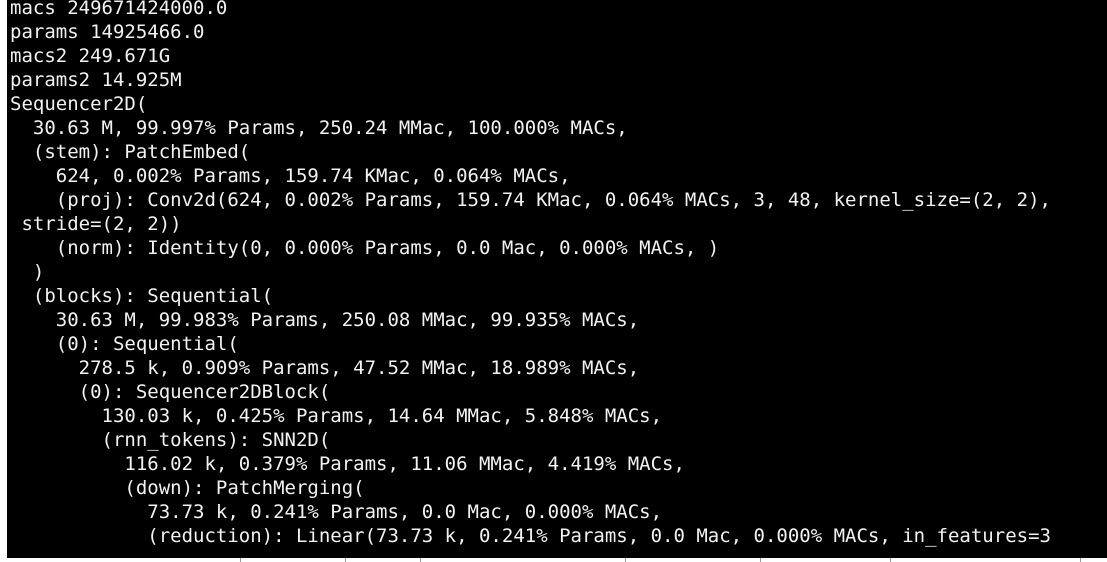 The width and height of the screenshot is (1107, 562). Describe the element at coordinates (170, 440) in the screenshot. I see `terminal-line: (rnn_tokens): SNN2D(` at that location.